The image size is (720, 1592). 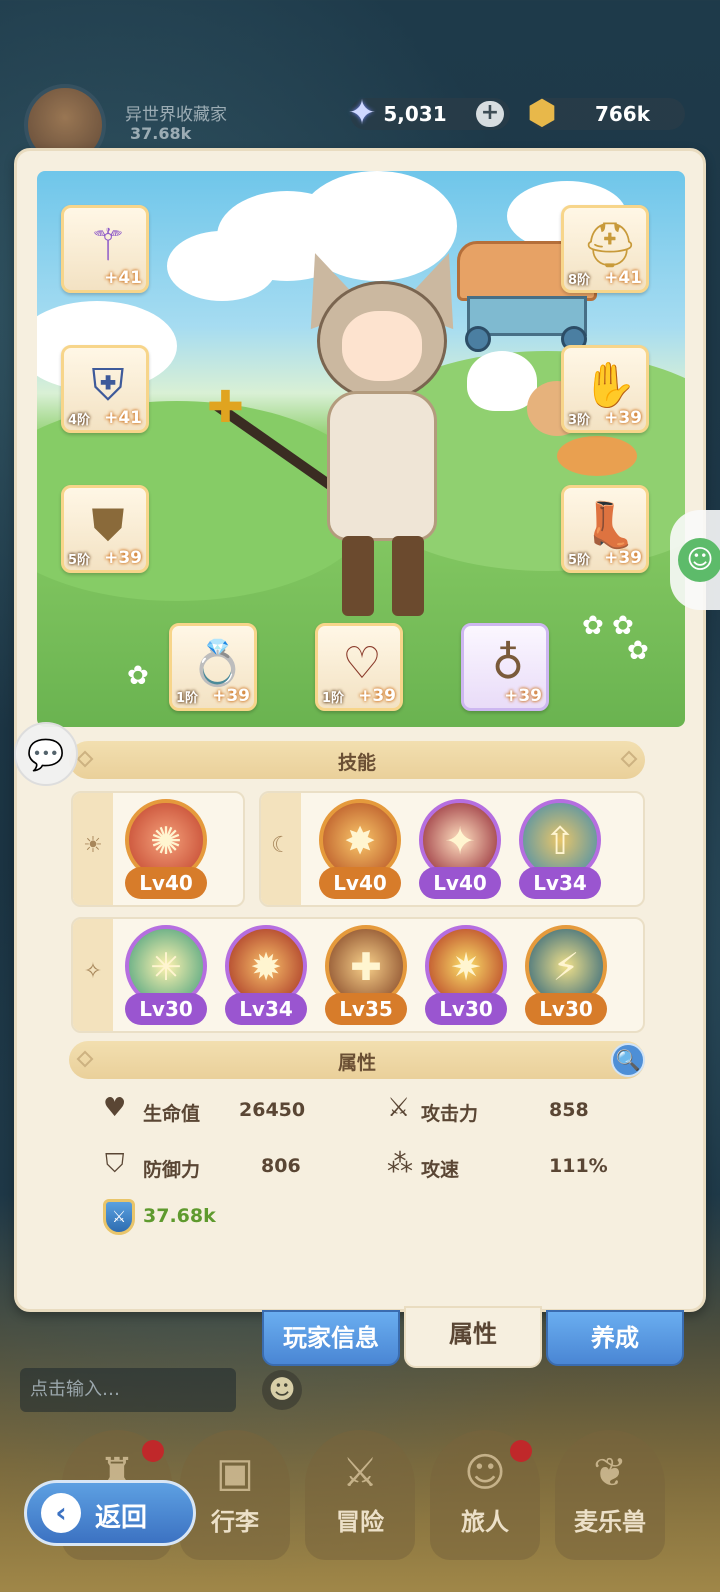 I want to click on swords-icon: ⚔, so click(x=360, y=1473).